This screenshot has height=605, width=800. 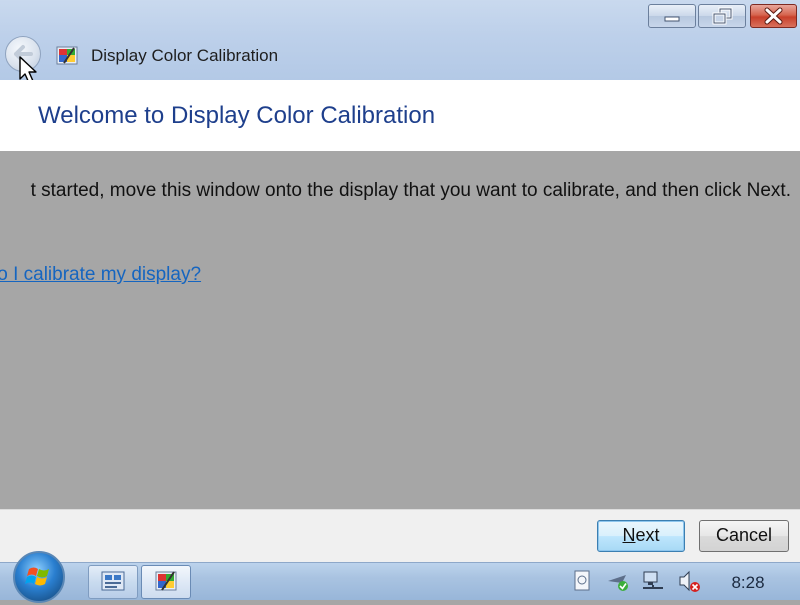 I want to click on taskbar-app-control-panel, so click(x=113, y=582).